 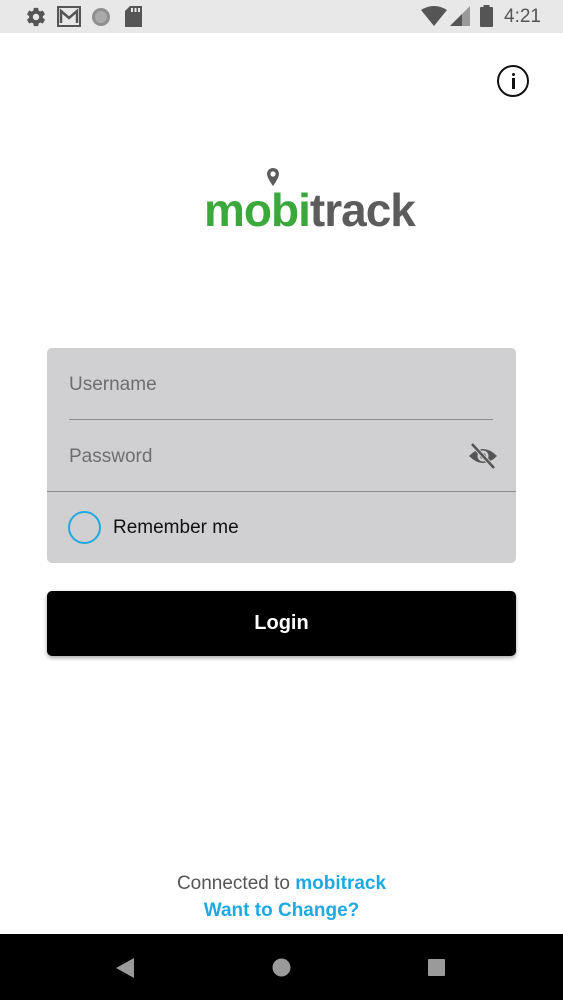 I want to click on server-name: mobitrack, so click(x=341, y=883).